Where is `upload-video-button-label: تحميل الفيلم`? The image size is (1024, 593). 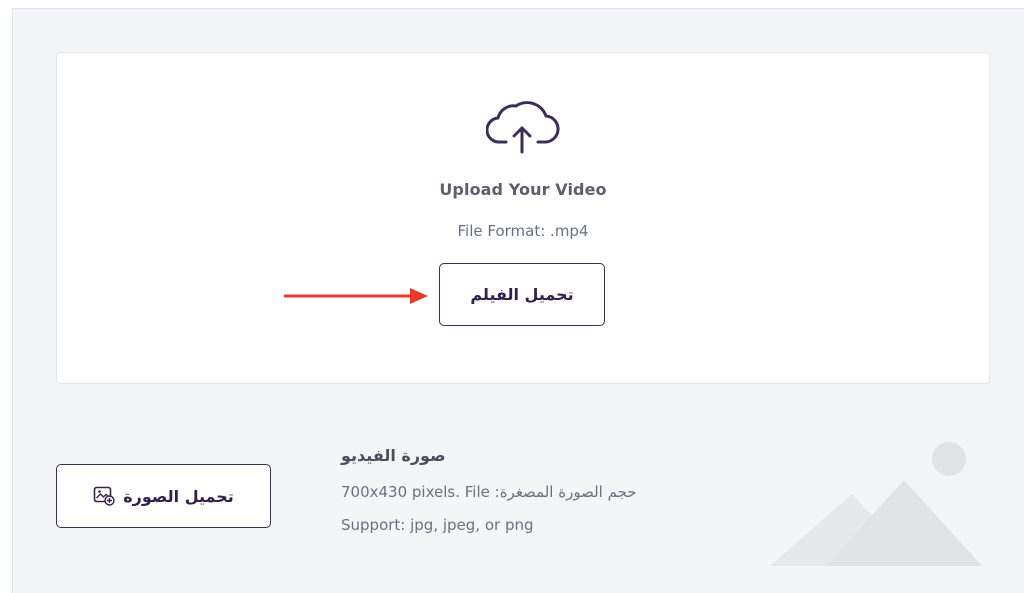
upload-video-button-label: تحميل الفيلم is located at coordinates (522, 294).